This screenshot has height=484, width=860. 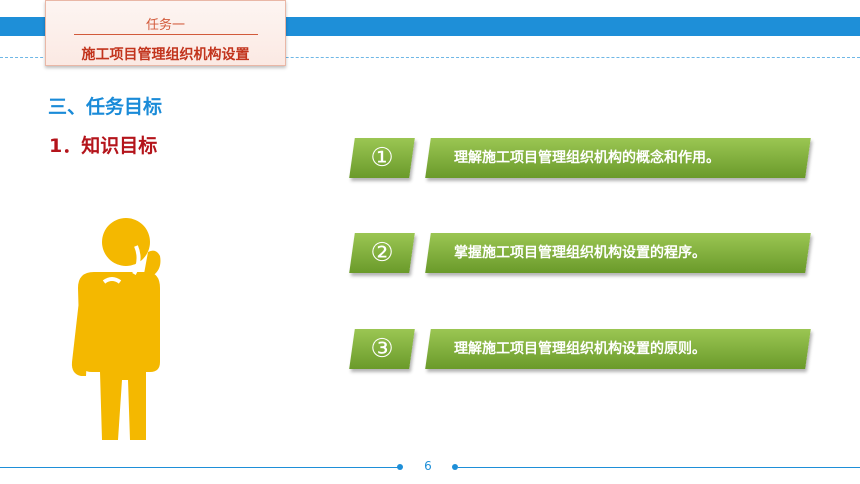 What do you see at coordinates (382, 158) in the screenshot?
I see `objective-number-badge: ①` at bounding box center [382, 158].